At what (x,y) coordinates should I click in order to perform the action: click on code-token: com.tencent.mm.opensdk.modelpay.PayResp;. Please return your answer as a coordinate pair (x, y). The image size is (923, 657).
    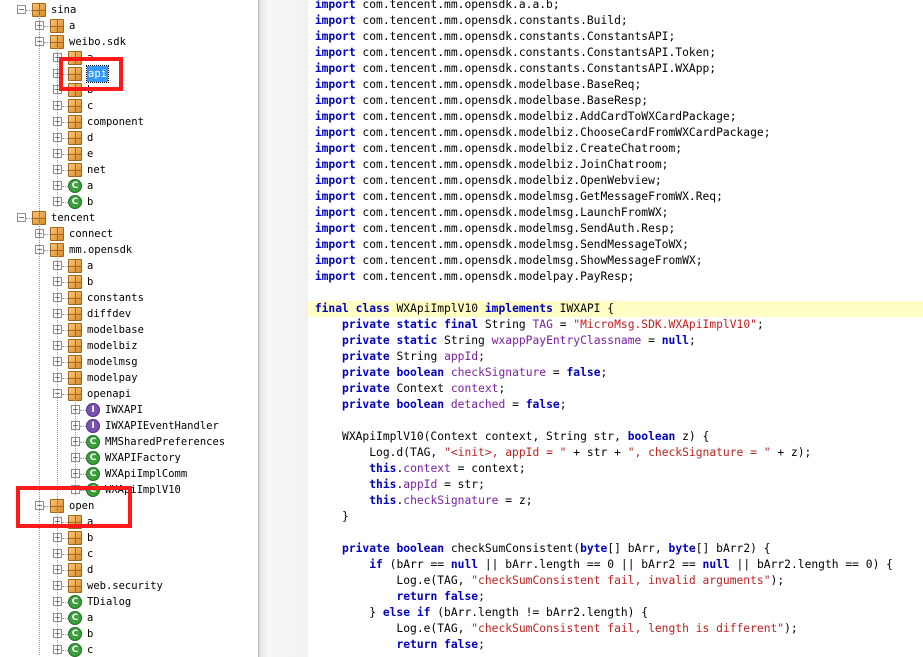
    Looking at the image, I should click on (495, 276).